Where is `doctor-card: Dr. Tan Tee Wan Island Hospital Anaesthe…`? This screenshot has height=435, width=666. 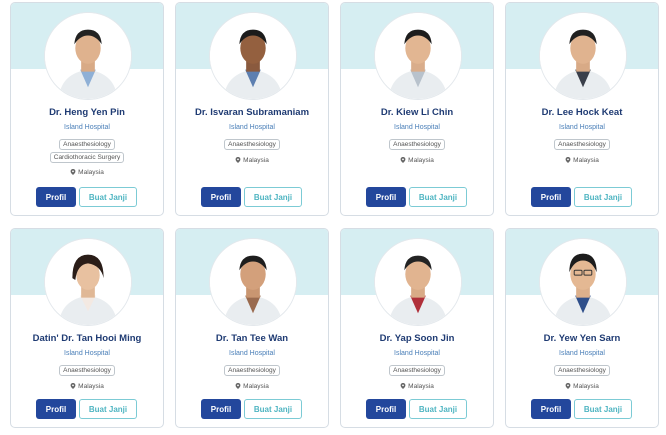 doctor-card: Dr. Tan Tee Wan Island Hospital Anaesthe… is located at coordinates (252, 328).